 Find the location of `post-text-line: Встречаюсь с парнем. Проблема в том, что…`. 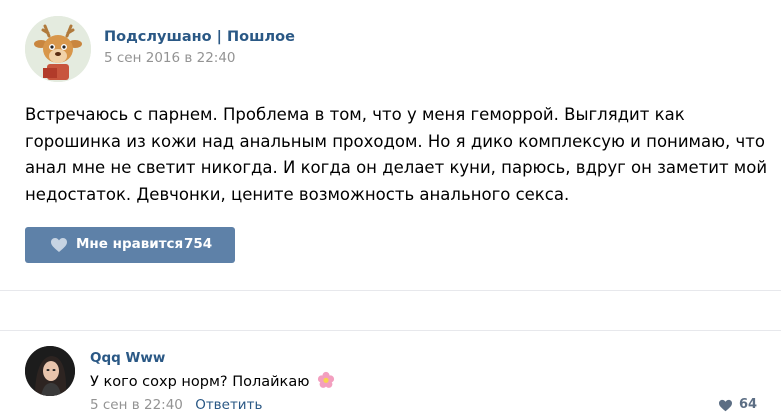

post-text-line: Встречаюсь с парнем. Проблема в том, что… is located at coordinates (355, 114).